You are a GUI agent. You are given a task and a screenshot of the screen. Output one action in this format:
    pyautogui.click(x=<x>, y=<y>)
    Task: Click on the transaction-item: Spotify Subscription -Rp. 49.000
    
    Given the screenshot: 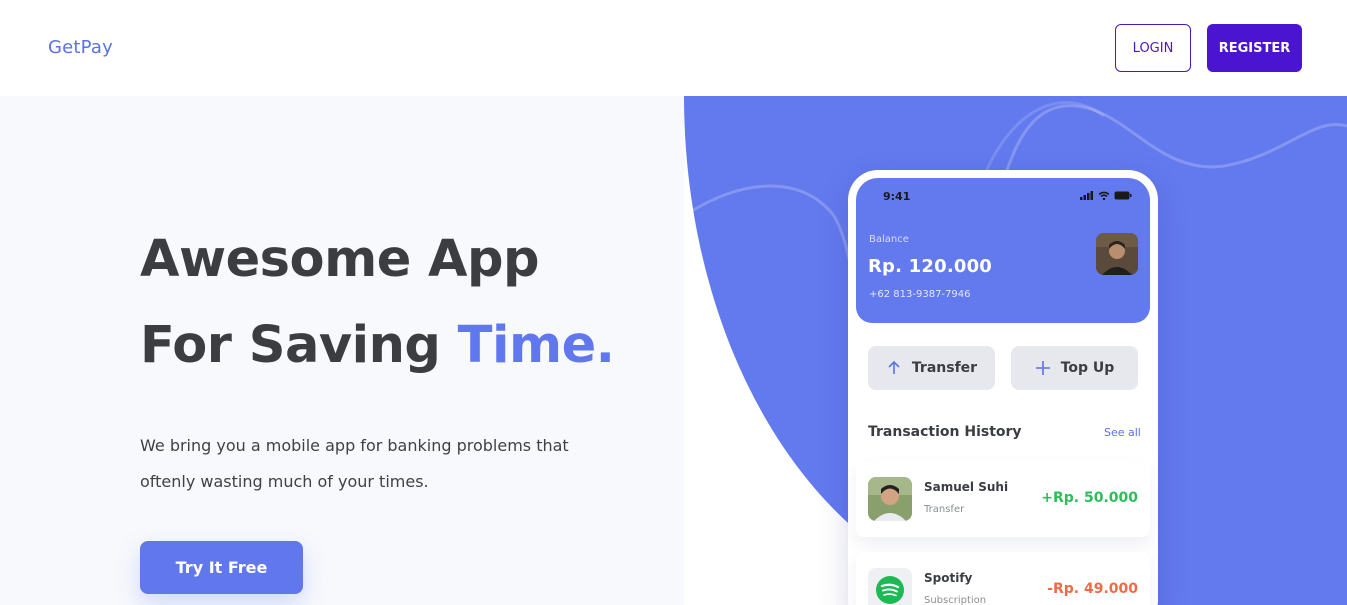 What is the action you would take?
    pyautogui.click(x=1003, y=578)
    